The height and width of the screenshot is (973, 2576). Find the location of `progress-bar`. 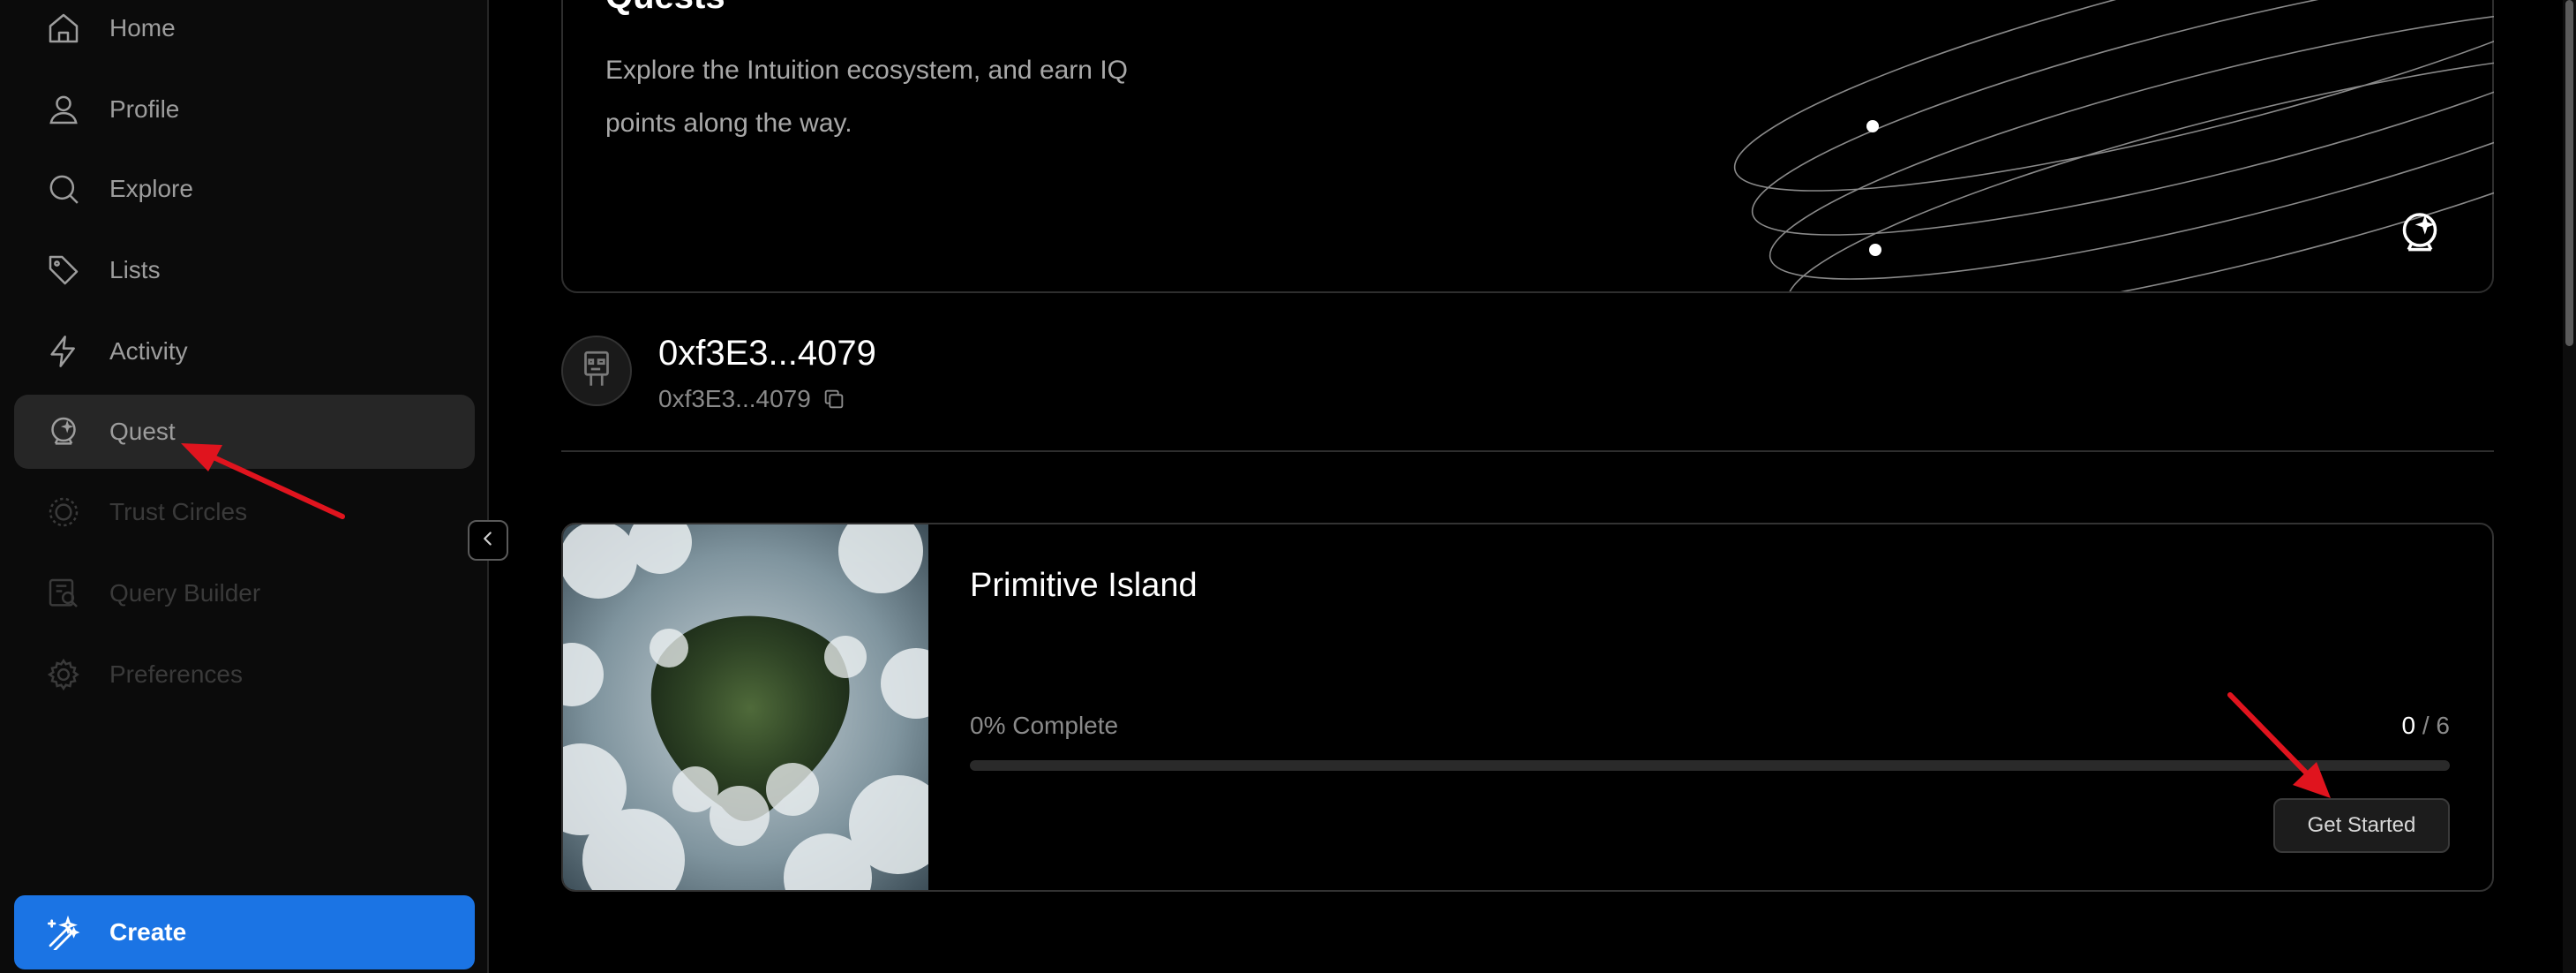

progress-bar is located at coordinates (1710, 765).